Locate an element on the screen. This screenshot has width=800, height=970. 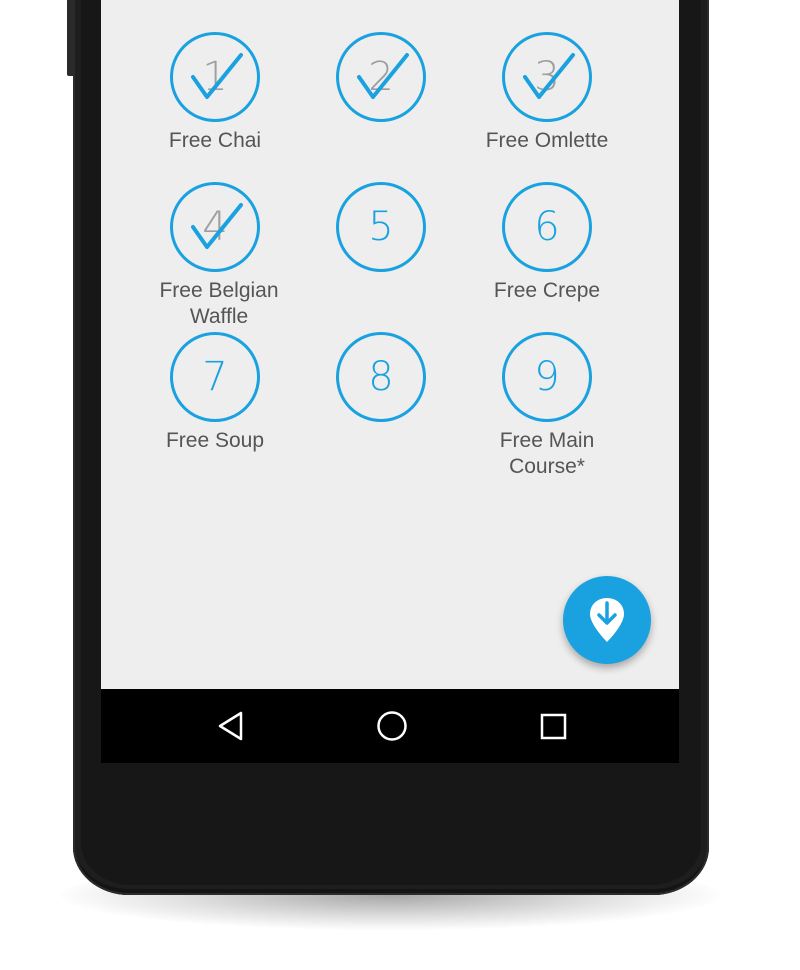
recents-square-icon is located at coordinates (553, 726).